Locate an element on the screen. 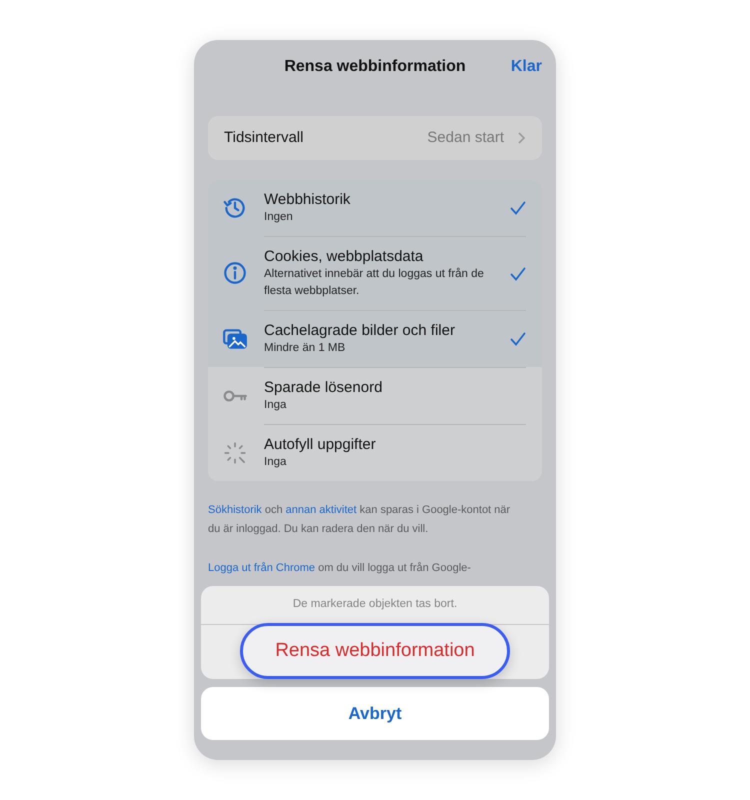  row-title: Cachelagrade bilder och filer is located at coordinates (360, 330).